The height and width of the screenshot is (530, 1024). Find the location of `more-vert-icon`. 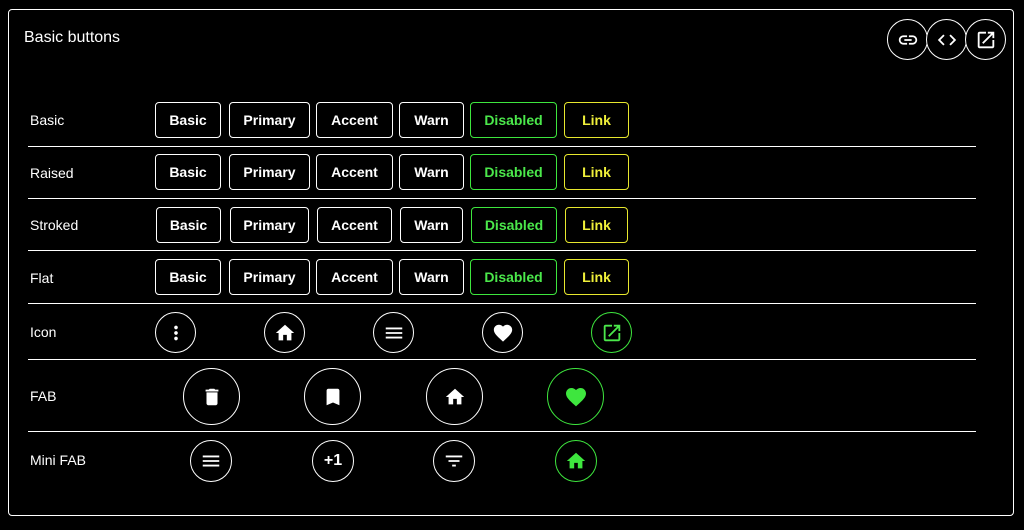

more-vert-icon is located at coordinates (175, 332).